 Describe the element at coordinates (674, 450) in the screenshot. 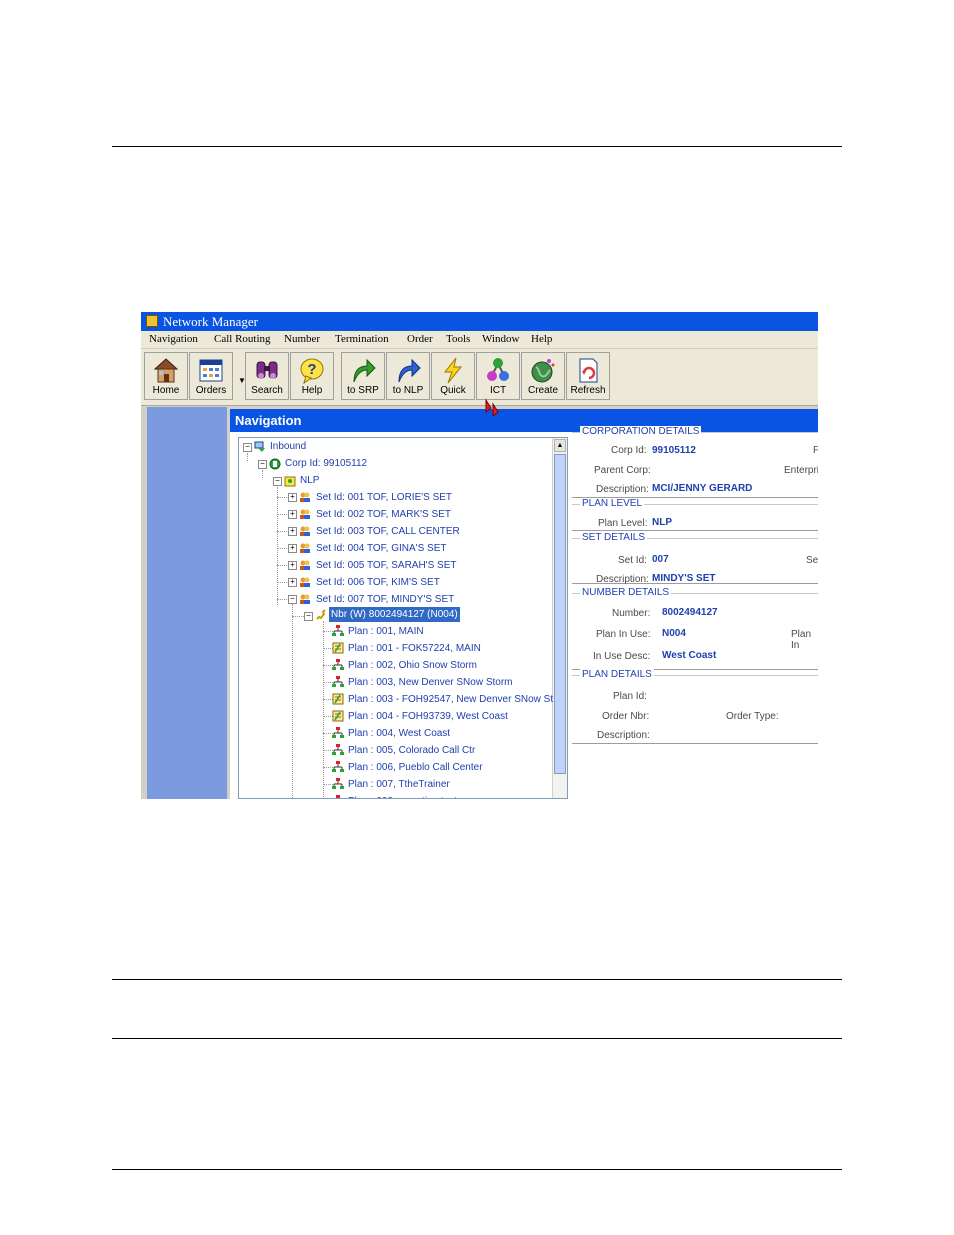

I see `corp-id-value: 99105112` at that location.